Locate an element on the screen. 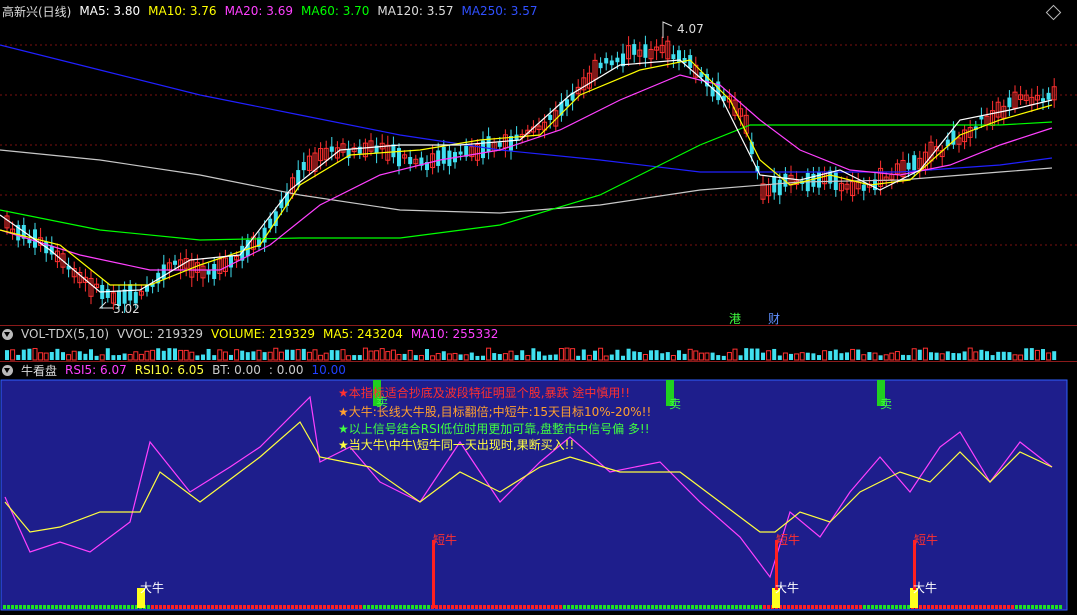  indicator-name: 牛看盘 is located at coordinates (39, 370).